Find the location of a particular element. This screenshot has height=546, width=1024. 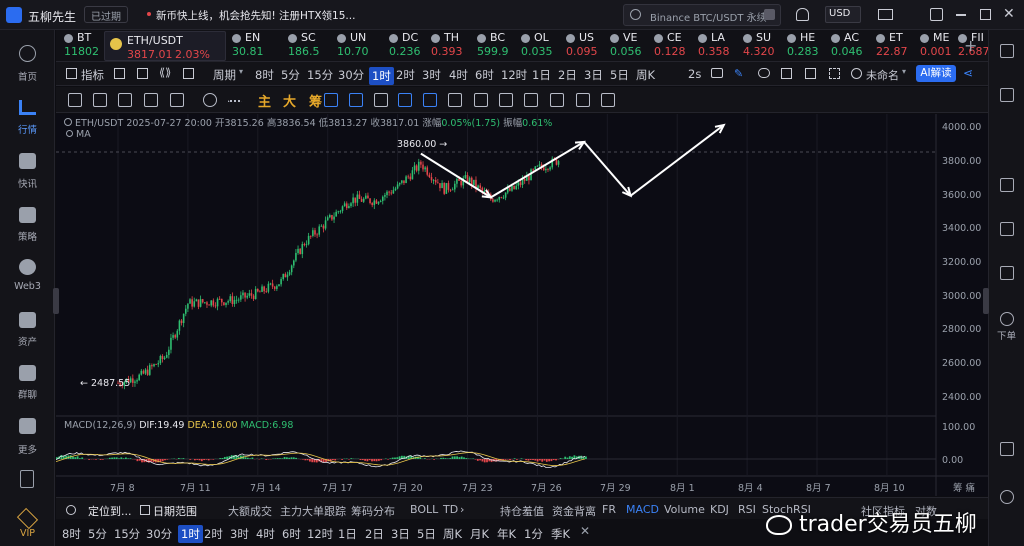

nav-web3: Web3 is located at coordinates (27, 286).